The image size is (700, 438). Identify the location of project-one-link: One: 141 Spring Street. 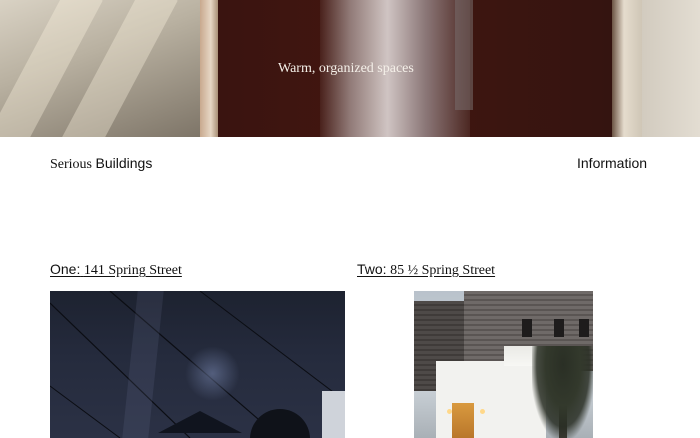
(116, 270).